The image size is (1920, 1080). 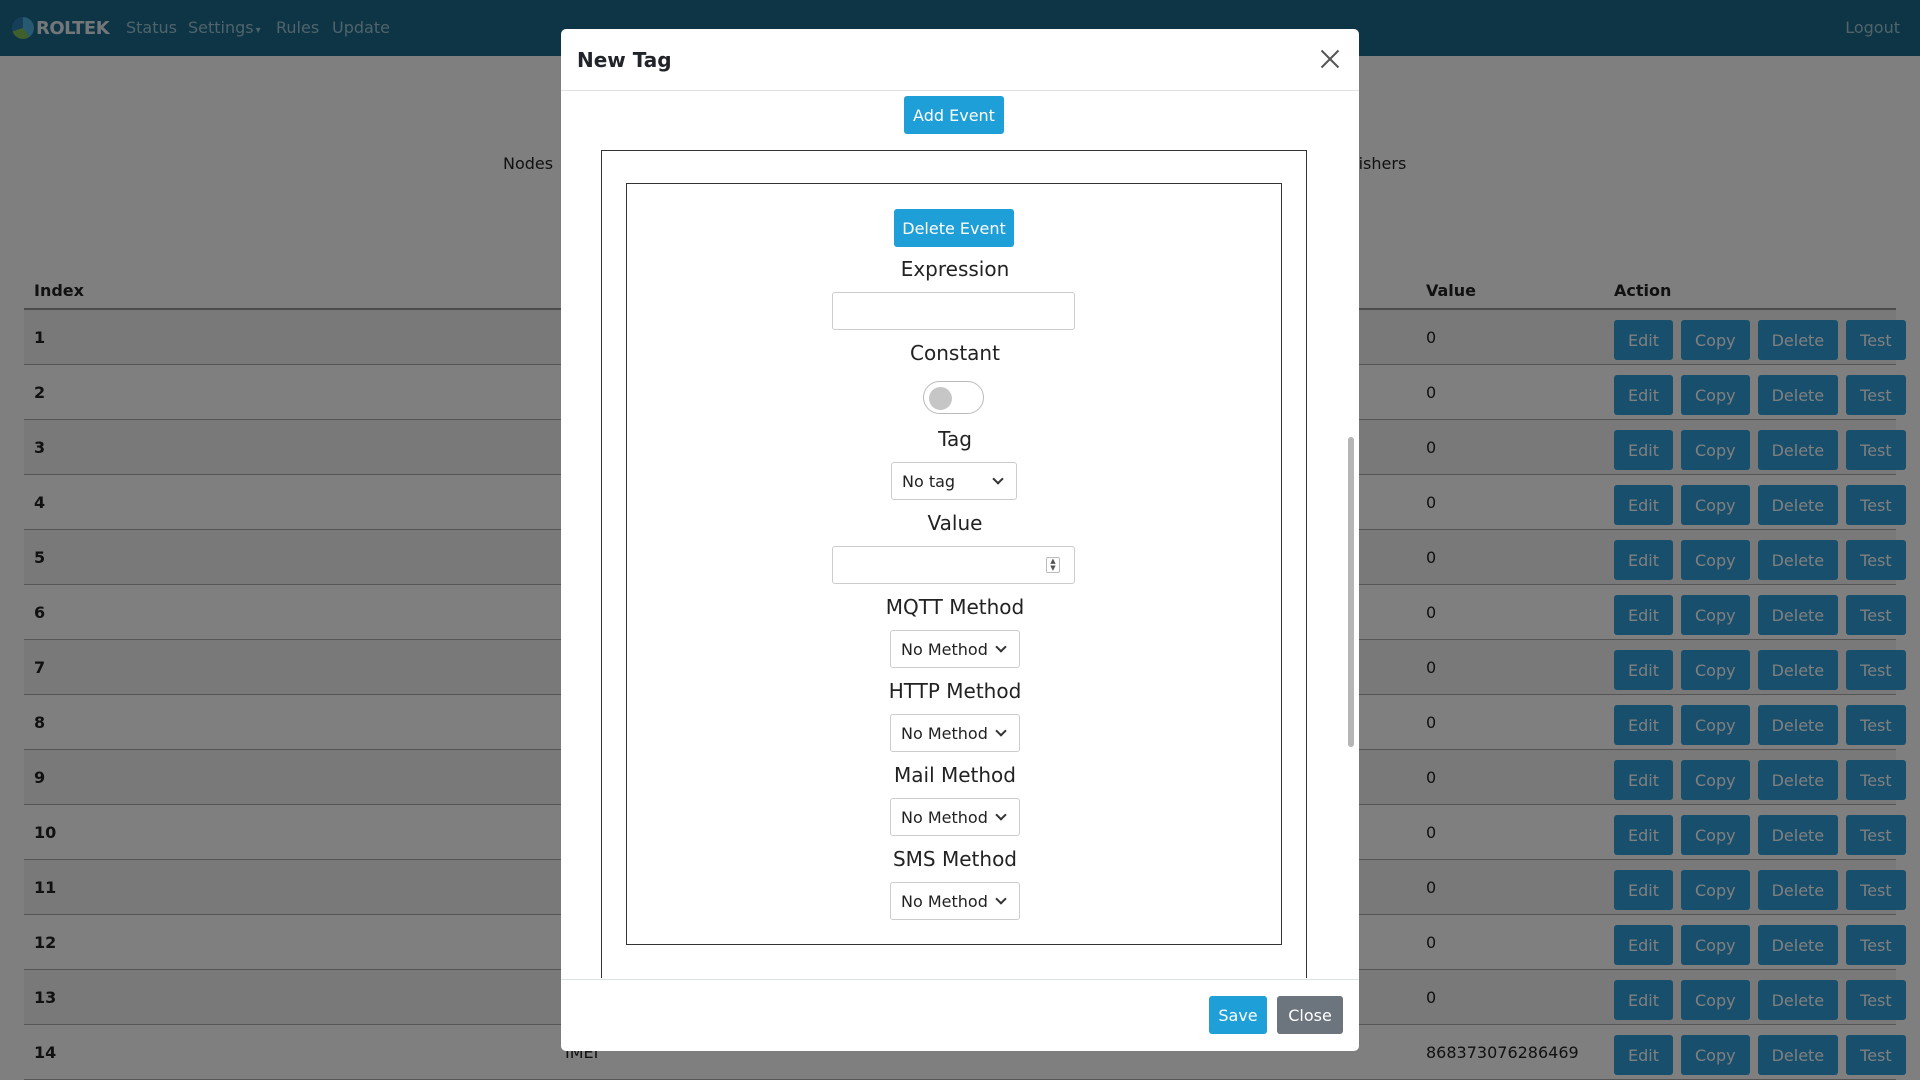 I want to click on mail-method-value: No Method, so click(x=944, y=817).